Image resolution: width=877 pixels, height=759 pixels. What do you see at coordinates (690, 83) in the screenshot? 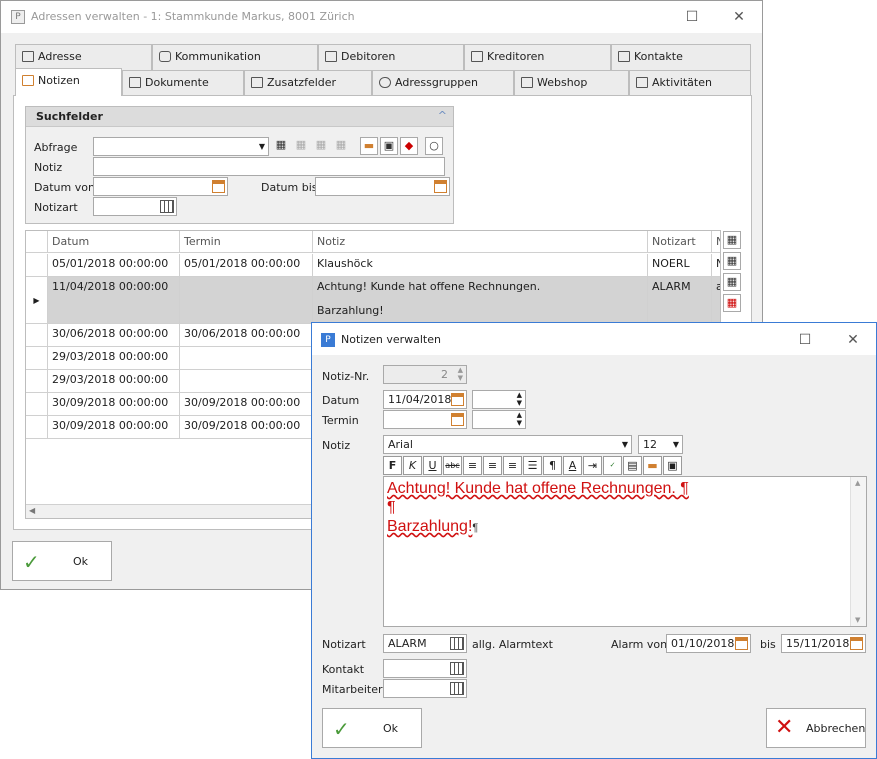
I see `tab-aktivitaeten: Aktivitäten` at bounding box center [690, 83].